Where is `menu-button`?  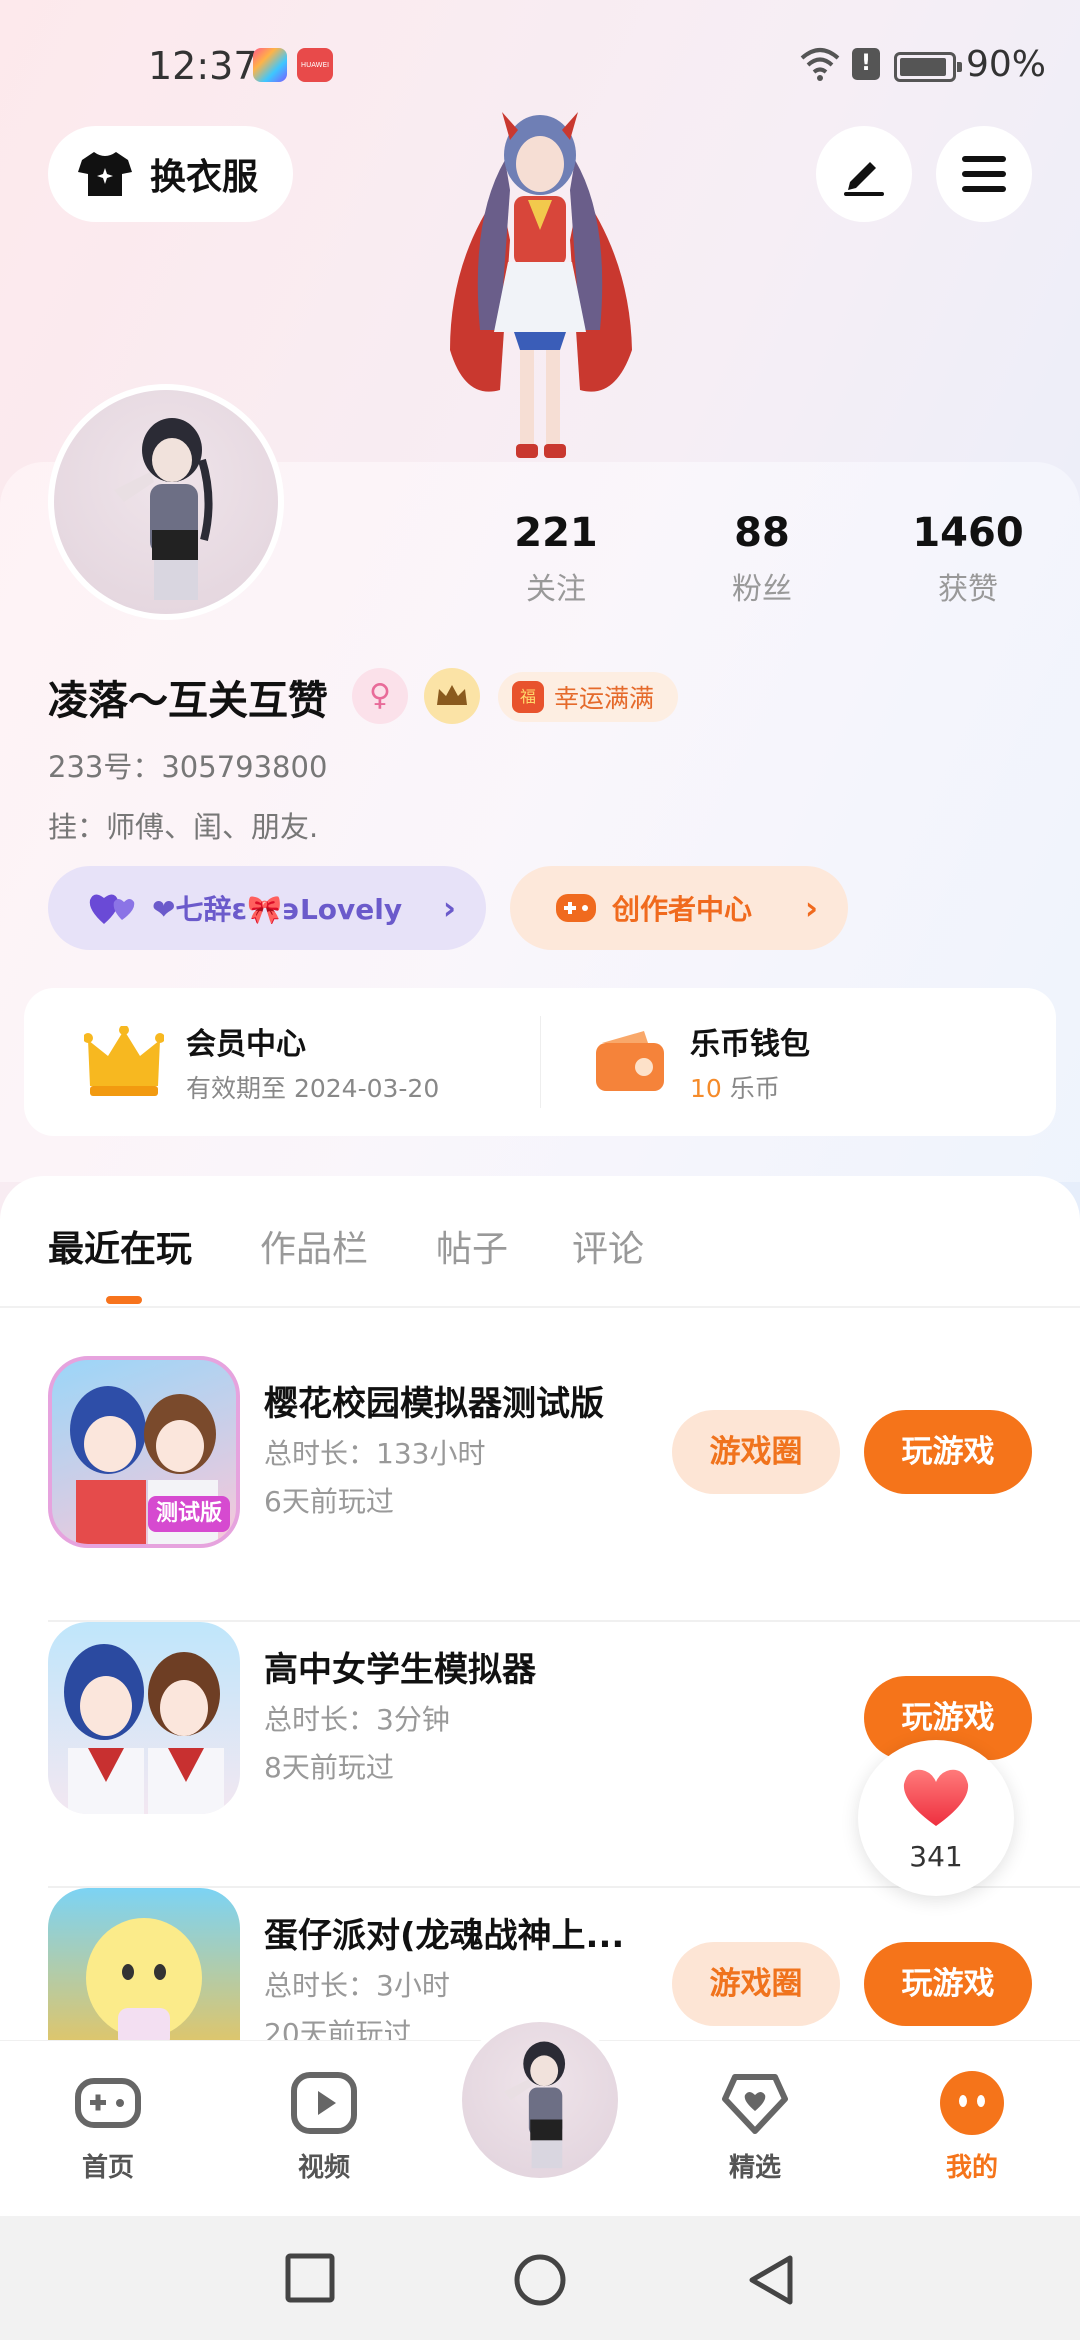
menu-button is located at coordinates (984, 174).